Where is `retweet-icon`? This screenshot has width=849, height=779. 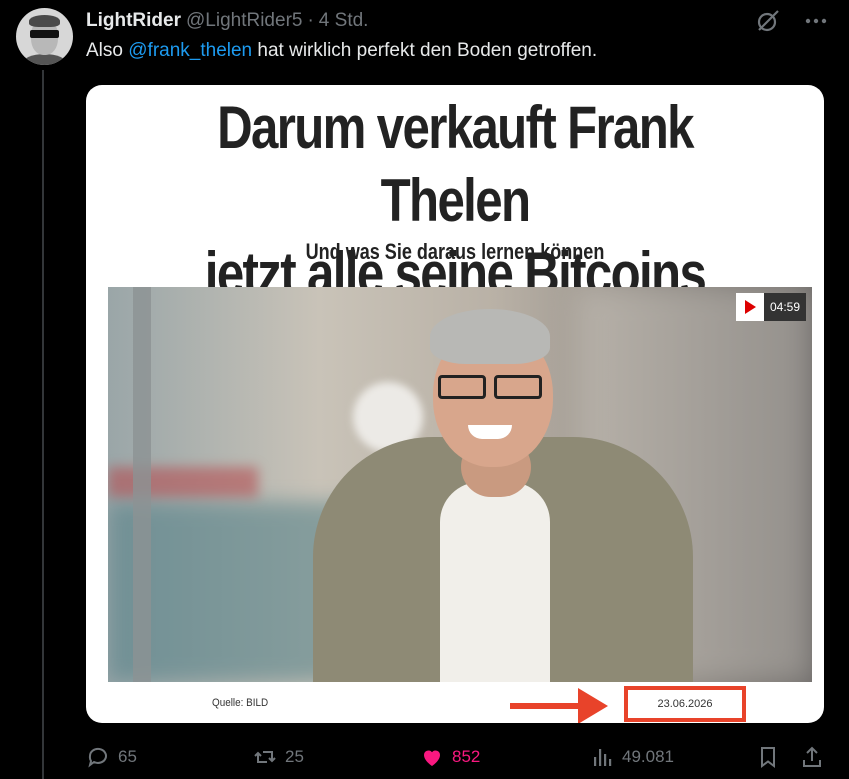 retweet-icon is located at coordinates (265, 757).